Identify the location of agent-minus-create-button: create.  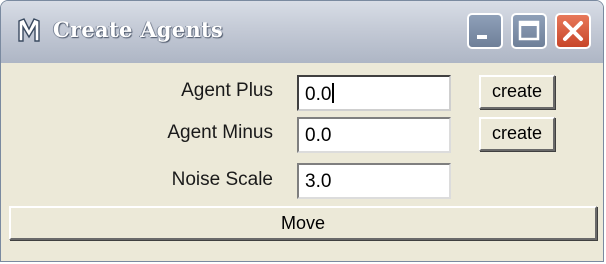
(517, 134).